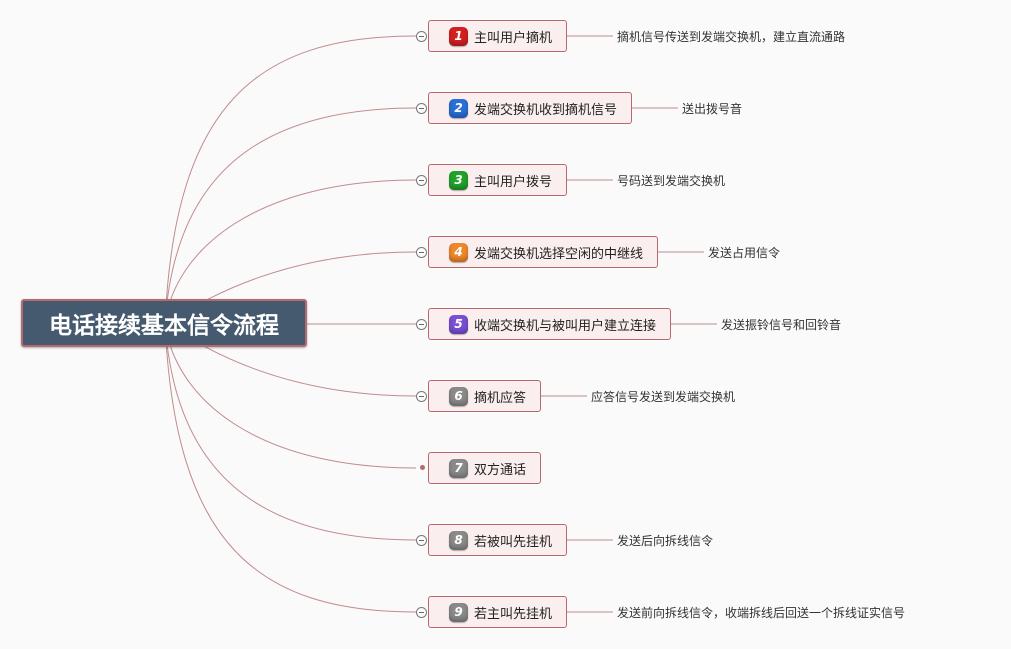  Describe the element at coordinates (663, 397) in the screenshot. I see `step-note: 应答信号发送到发端交换机` at that location.